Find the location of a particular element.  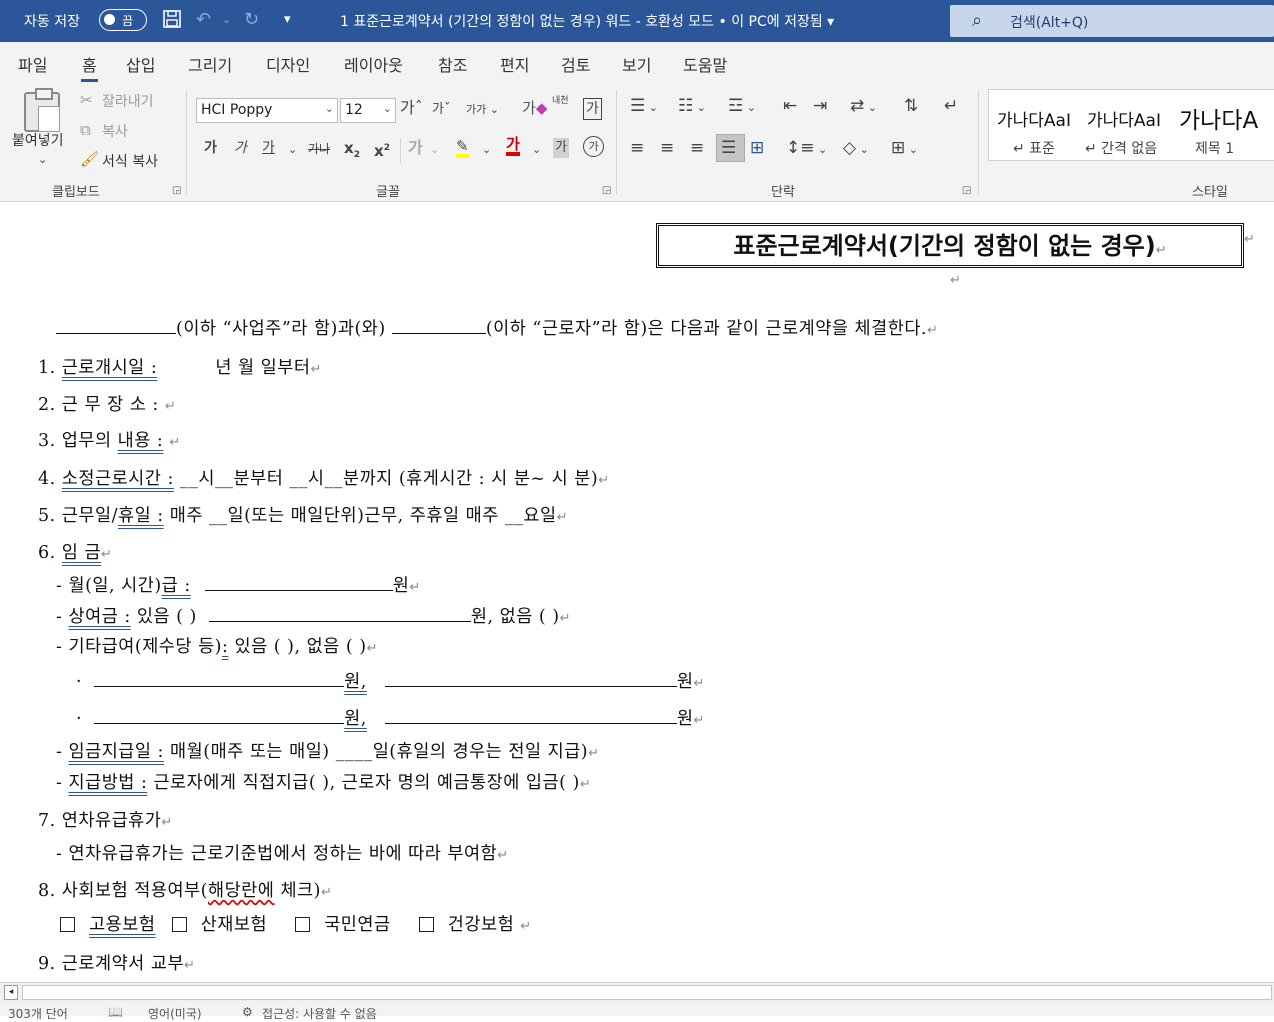

cut-button: 잘라내기 is located at coordinates (128, 101).